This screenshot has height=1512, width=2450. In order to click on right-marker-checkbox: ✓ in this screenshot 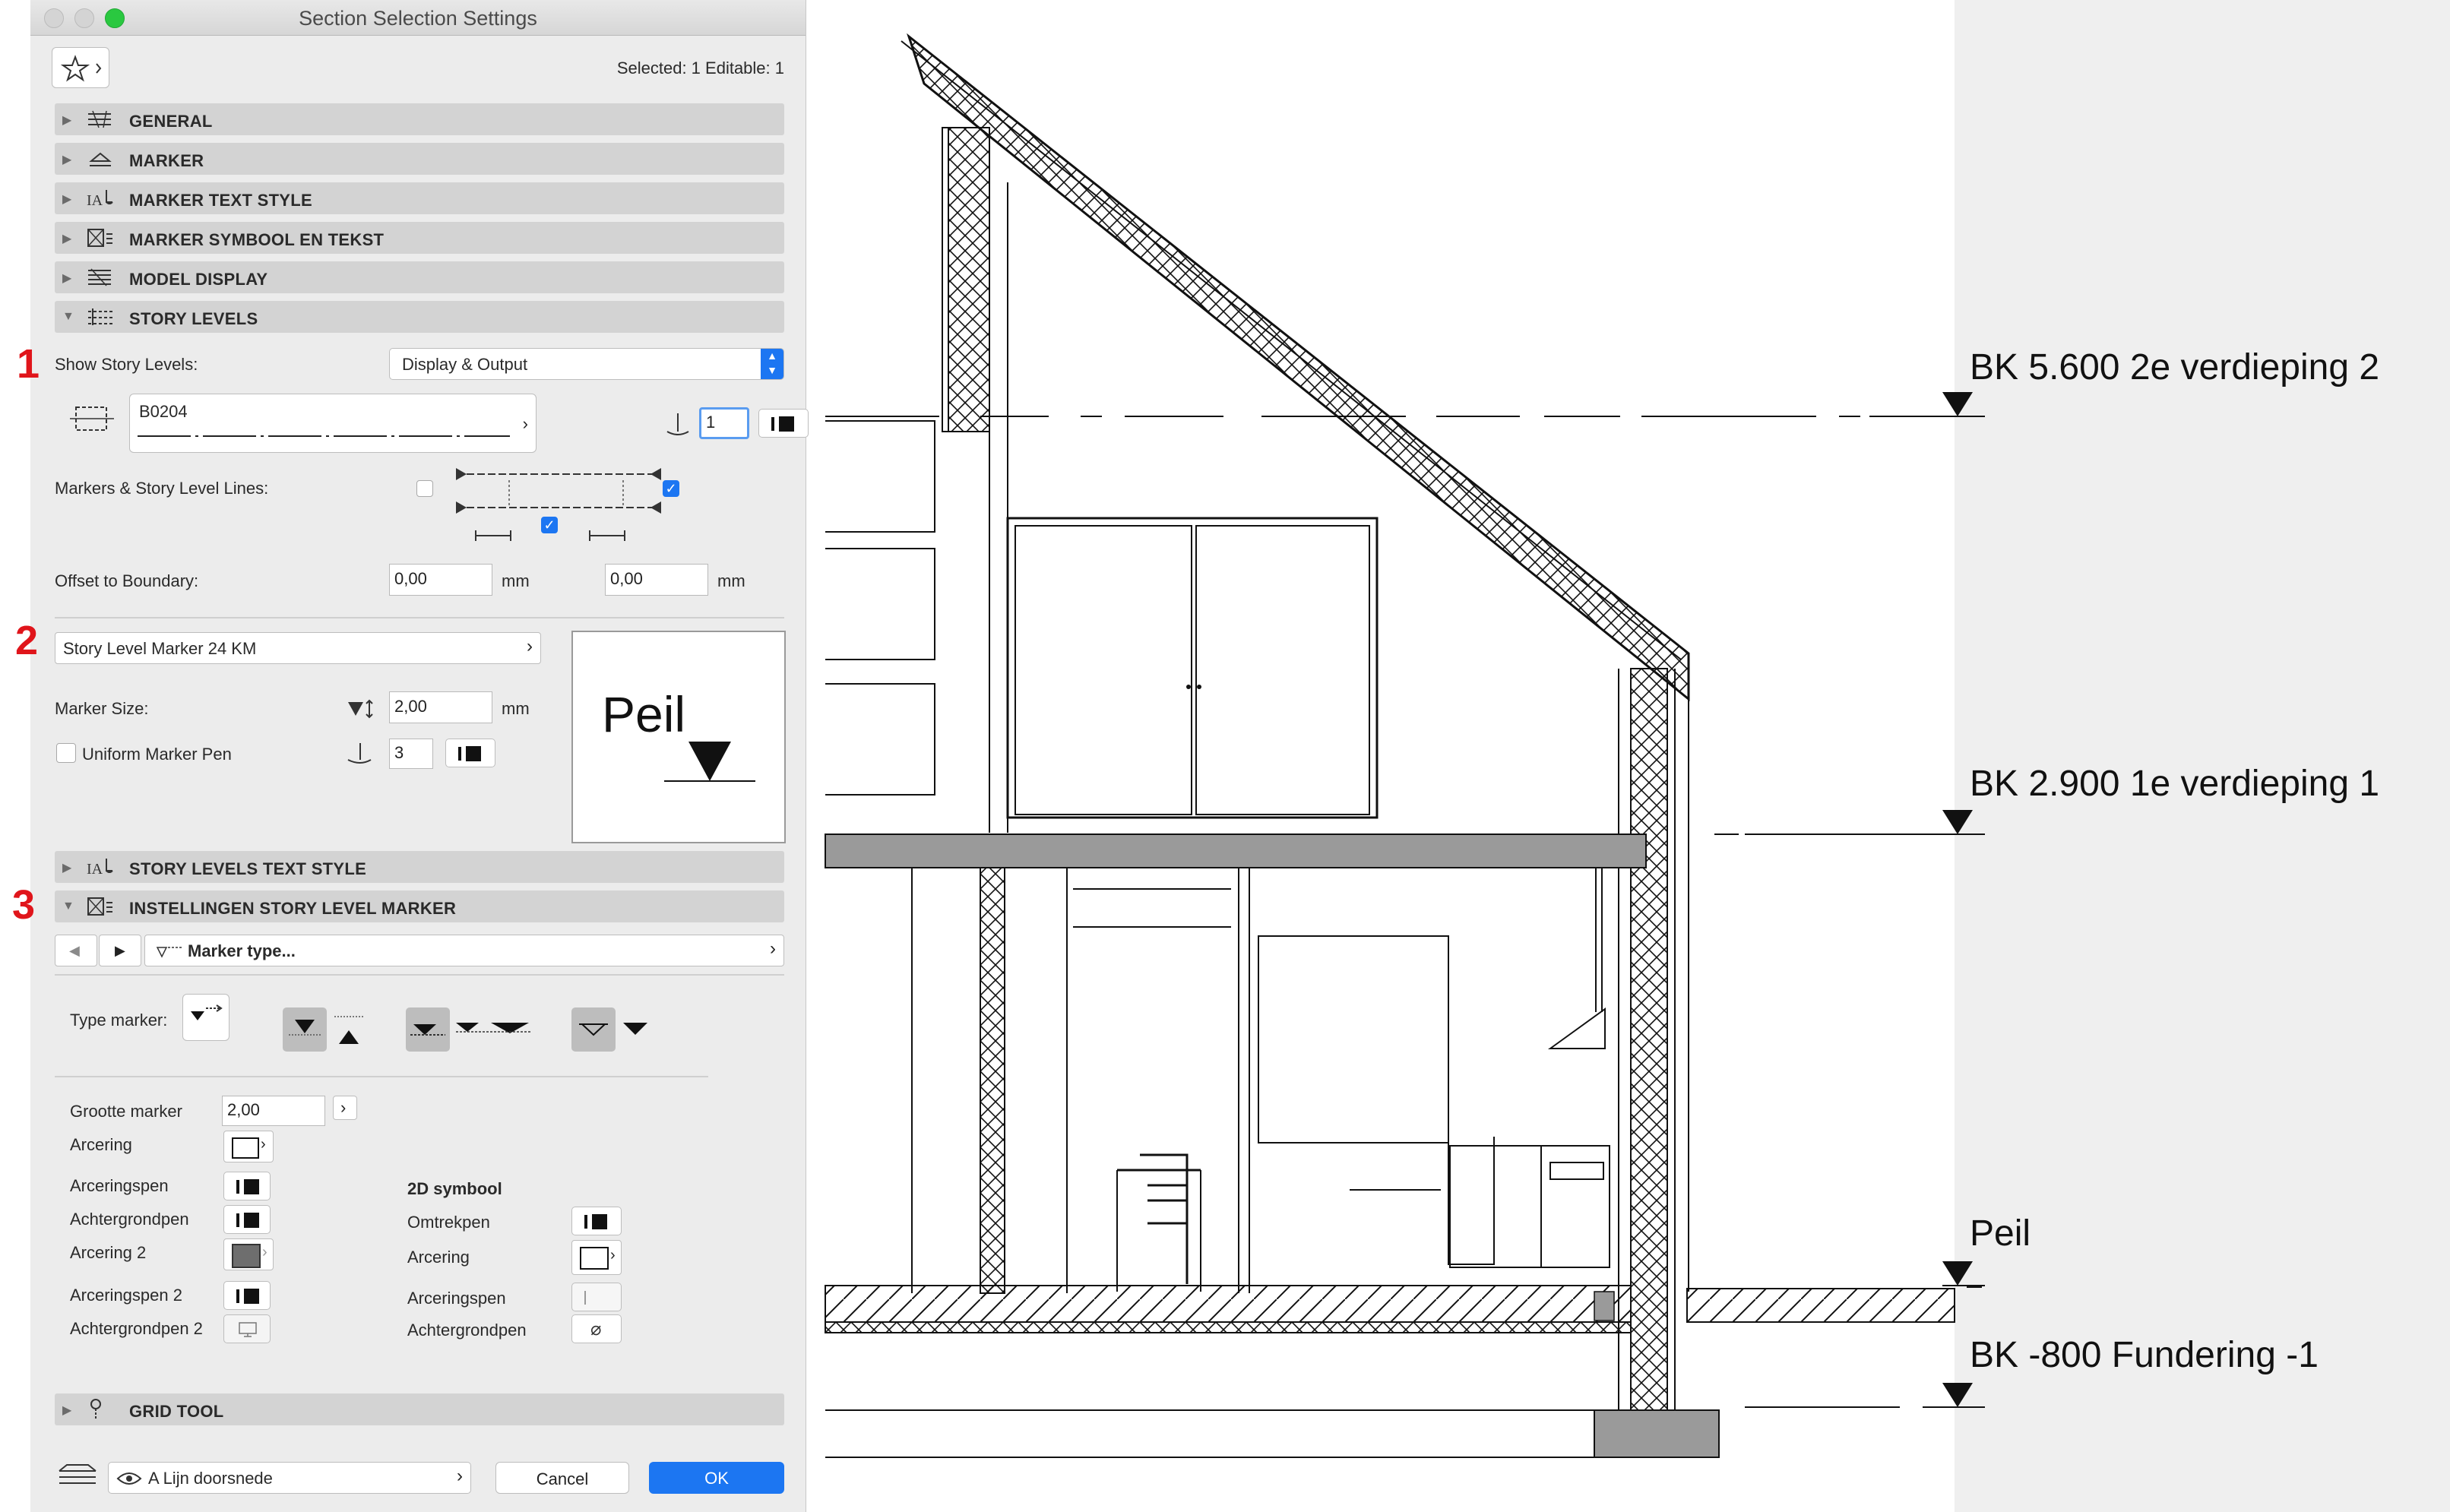, I will do `click(671, 488)`.